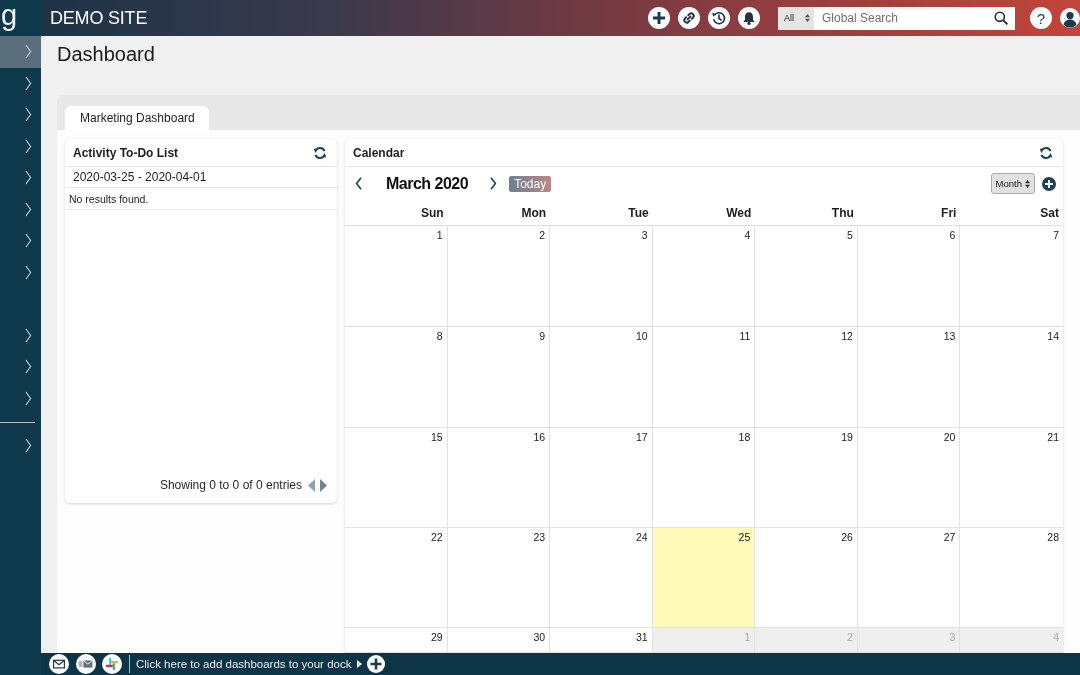  What do you see at coordinates (704, 478) in the screenshot?
I see `day-cell: 18` at bounding box center [704, 478].